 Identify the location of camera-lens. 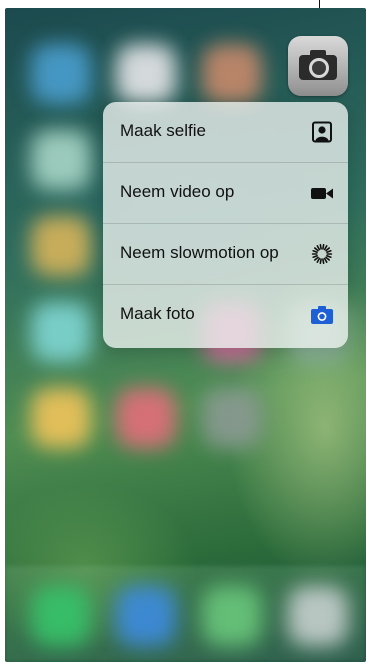
(319, 68).